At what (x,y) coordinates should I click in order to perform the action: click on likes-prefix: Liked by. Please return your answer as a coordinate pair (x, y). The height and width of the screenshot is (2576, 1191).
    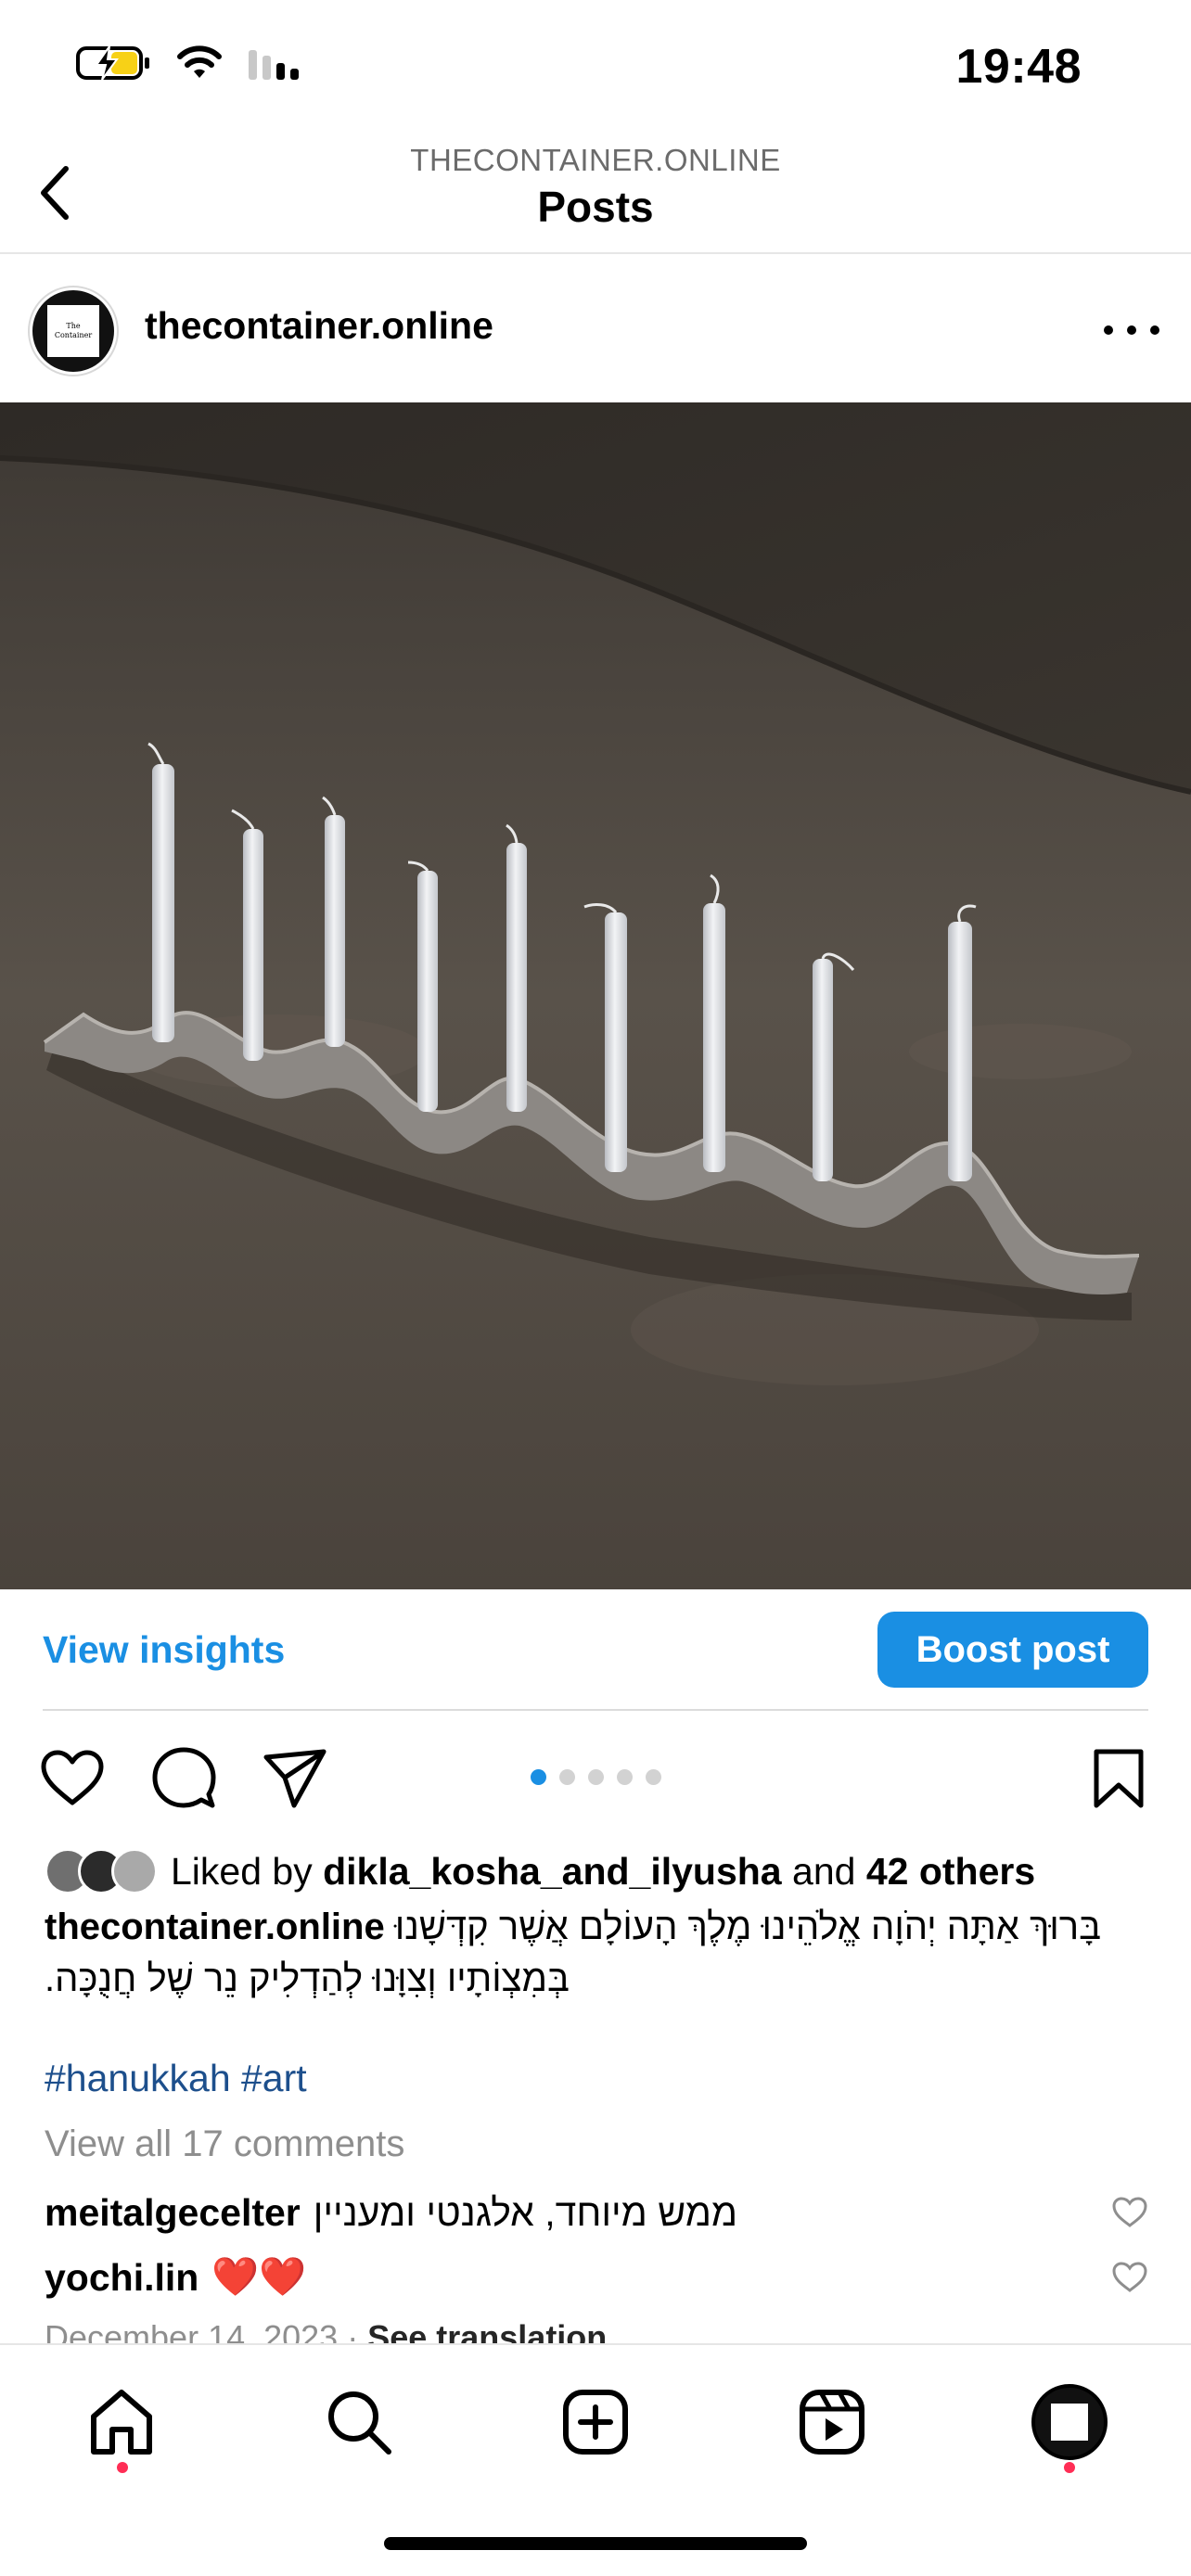
    Looking at the image, I should click on (248, 1871).